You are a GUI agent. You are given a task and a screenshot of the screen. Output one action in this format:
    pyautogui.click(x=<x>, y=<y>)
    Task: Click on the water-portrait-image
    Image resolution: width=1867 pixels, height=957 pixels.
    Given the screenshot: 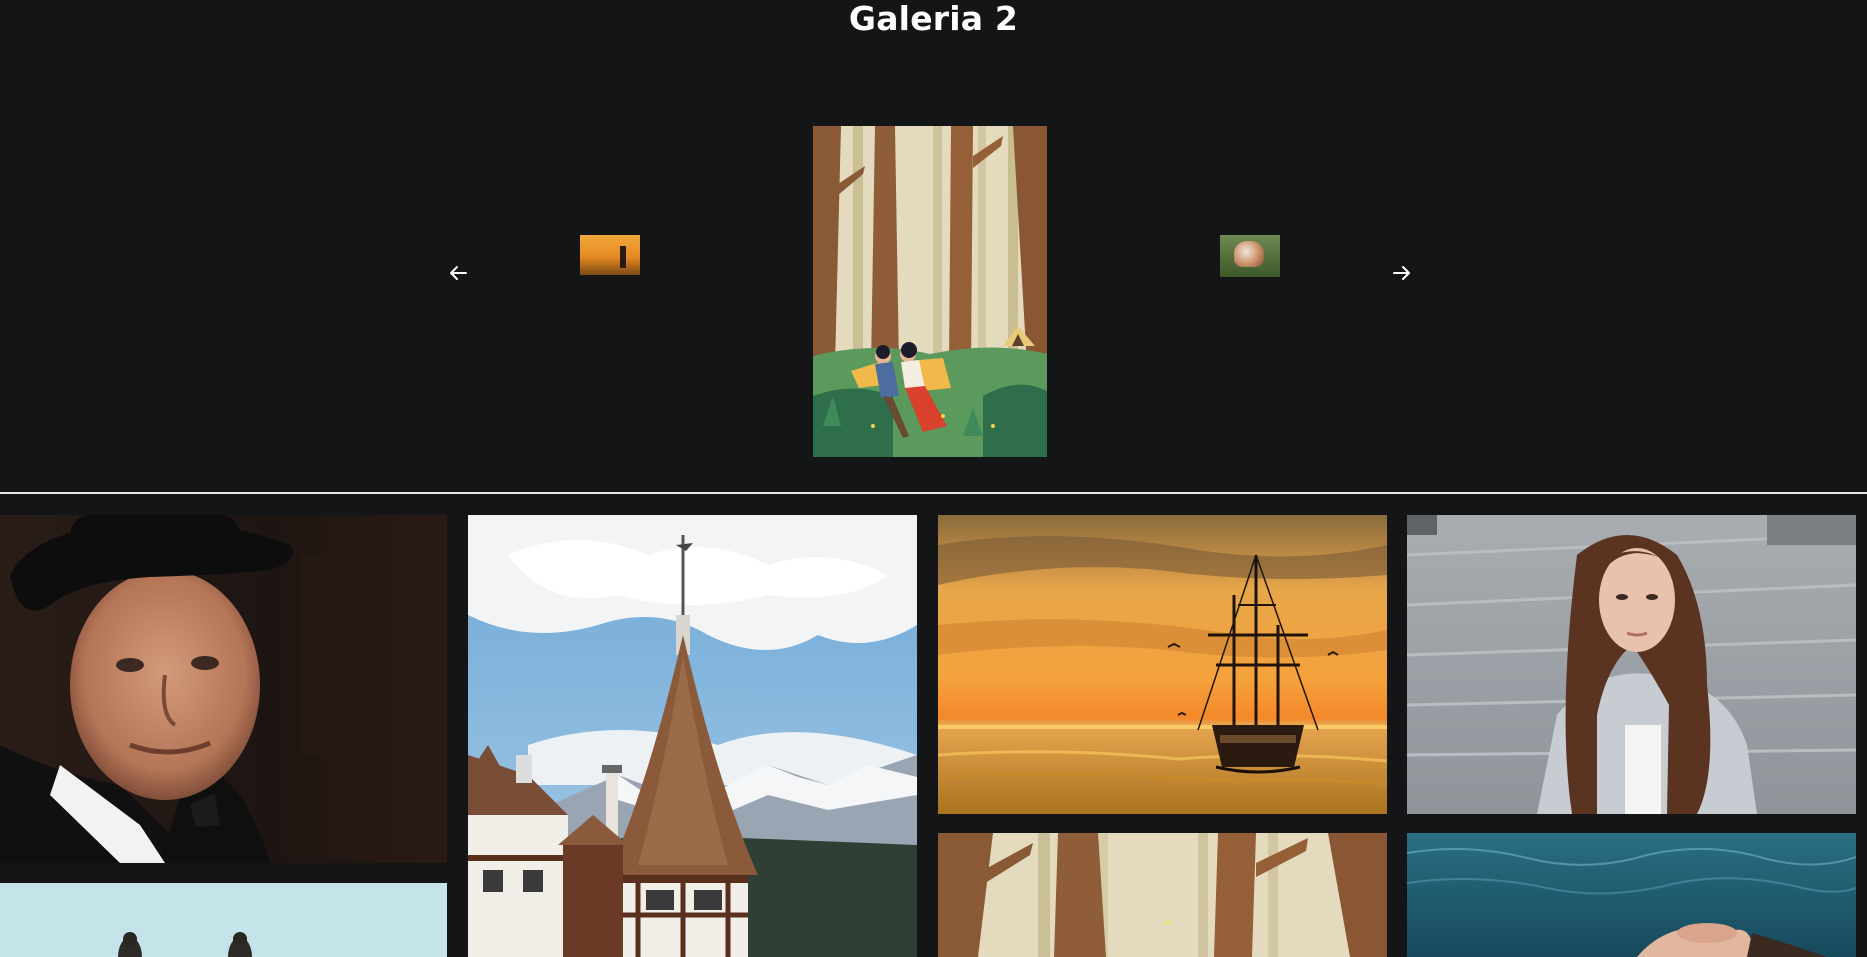 What is the action you would take?
    pyautogui.click(x=1631, y=895)
    